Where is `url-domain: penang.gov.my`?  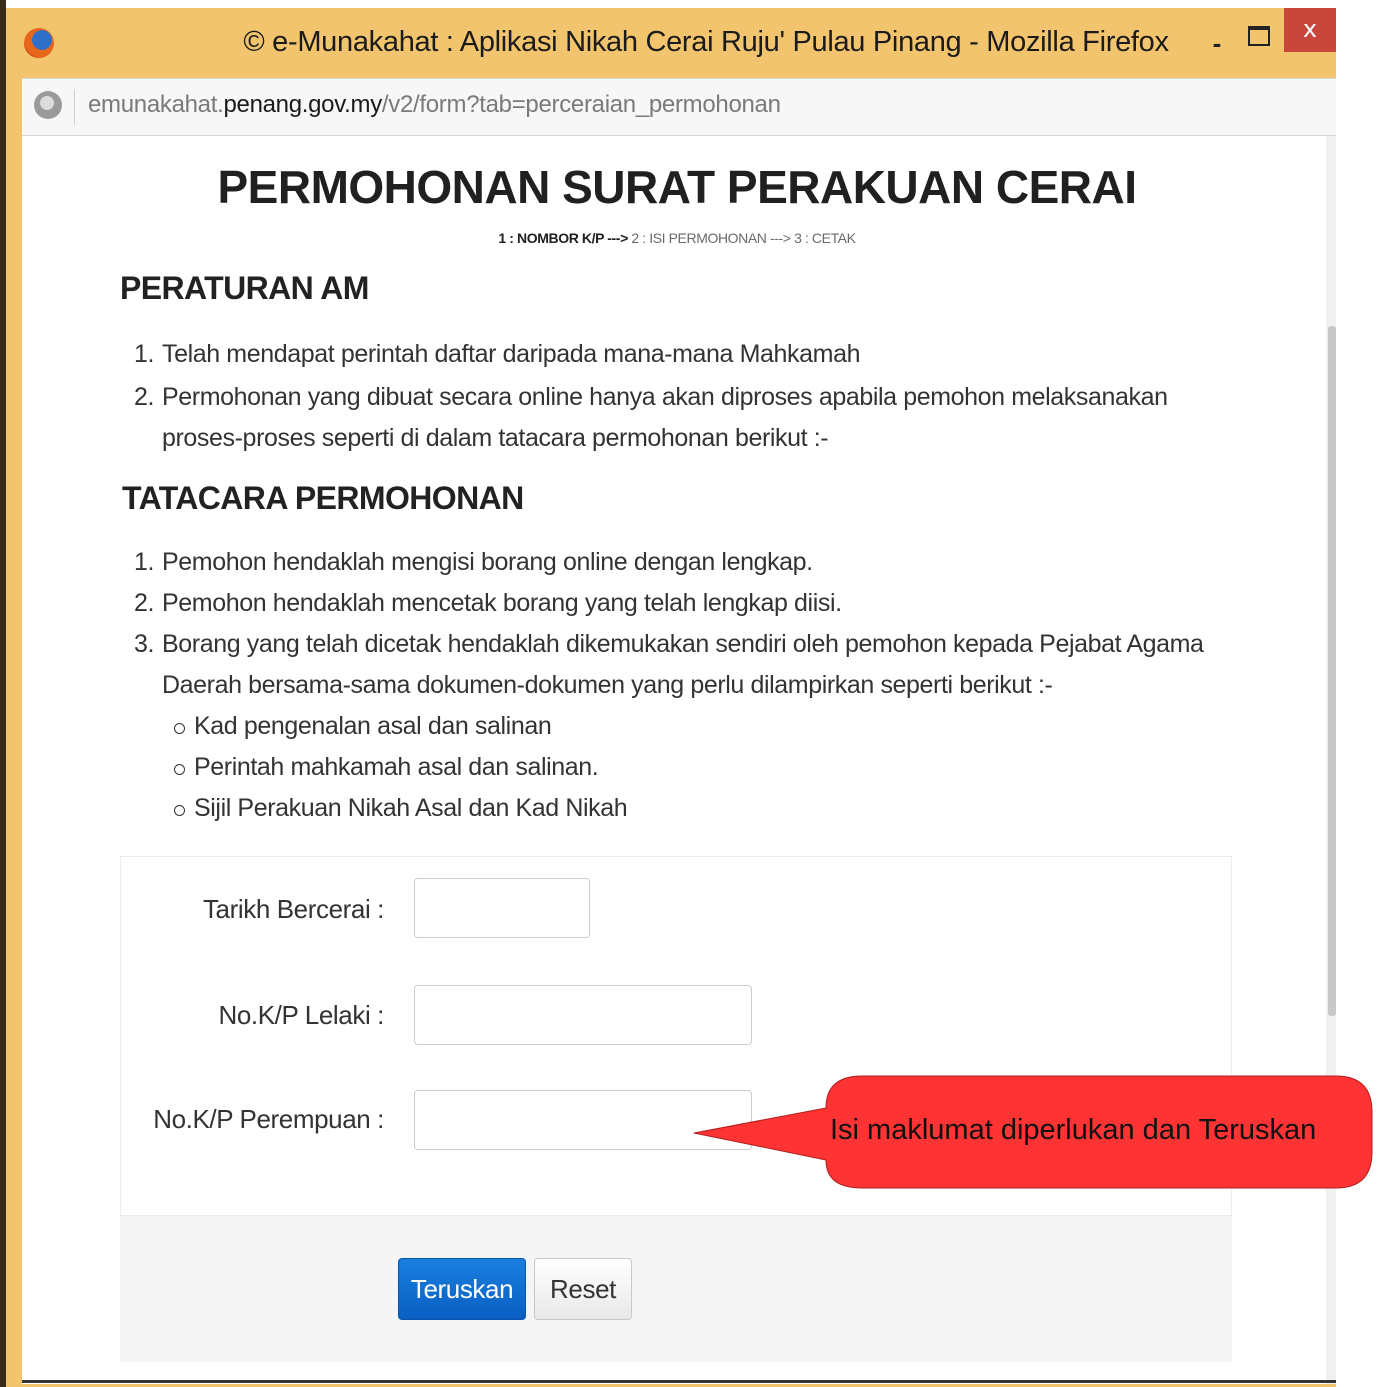 url-domain: penang.gov.my is located at coordinates (302, 104).